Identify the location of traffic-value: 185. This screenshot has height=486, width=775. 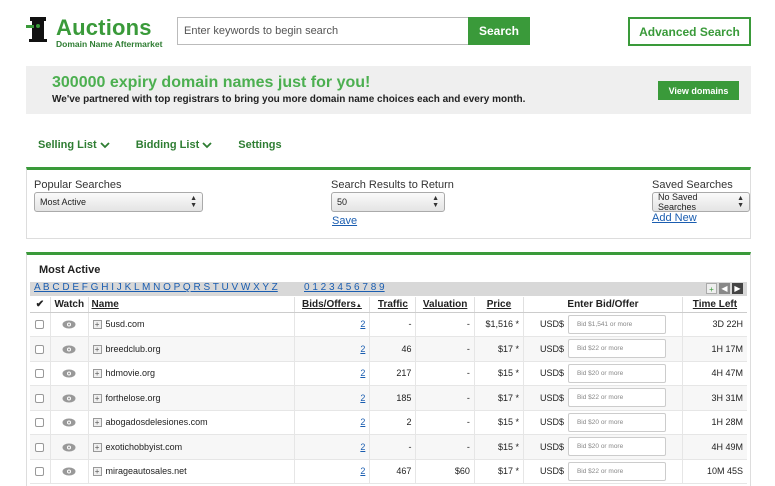
(393, 398).